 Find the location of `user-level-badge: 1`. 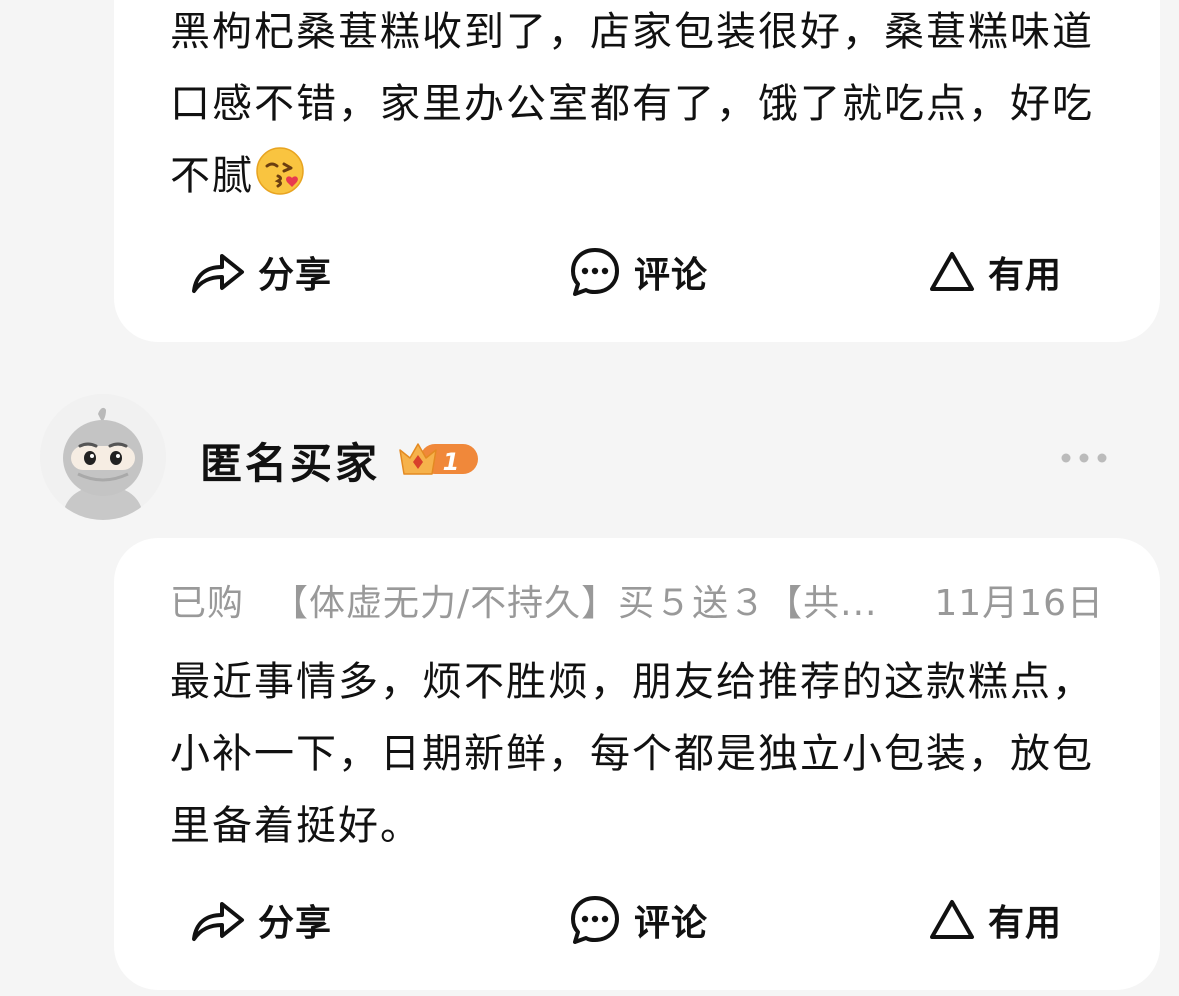

user-level-badge: 1 is located at coordinates (439, 461).